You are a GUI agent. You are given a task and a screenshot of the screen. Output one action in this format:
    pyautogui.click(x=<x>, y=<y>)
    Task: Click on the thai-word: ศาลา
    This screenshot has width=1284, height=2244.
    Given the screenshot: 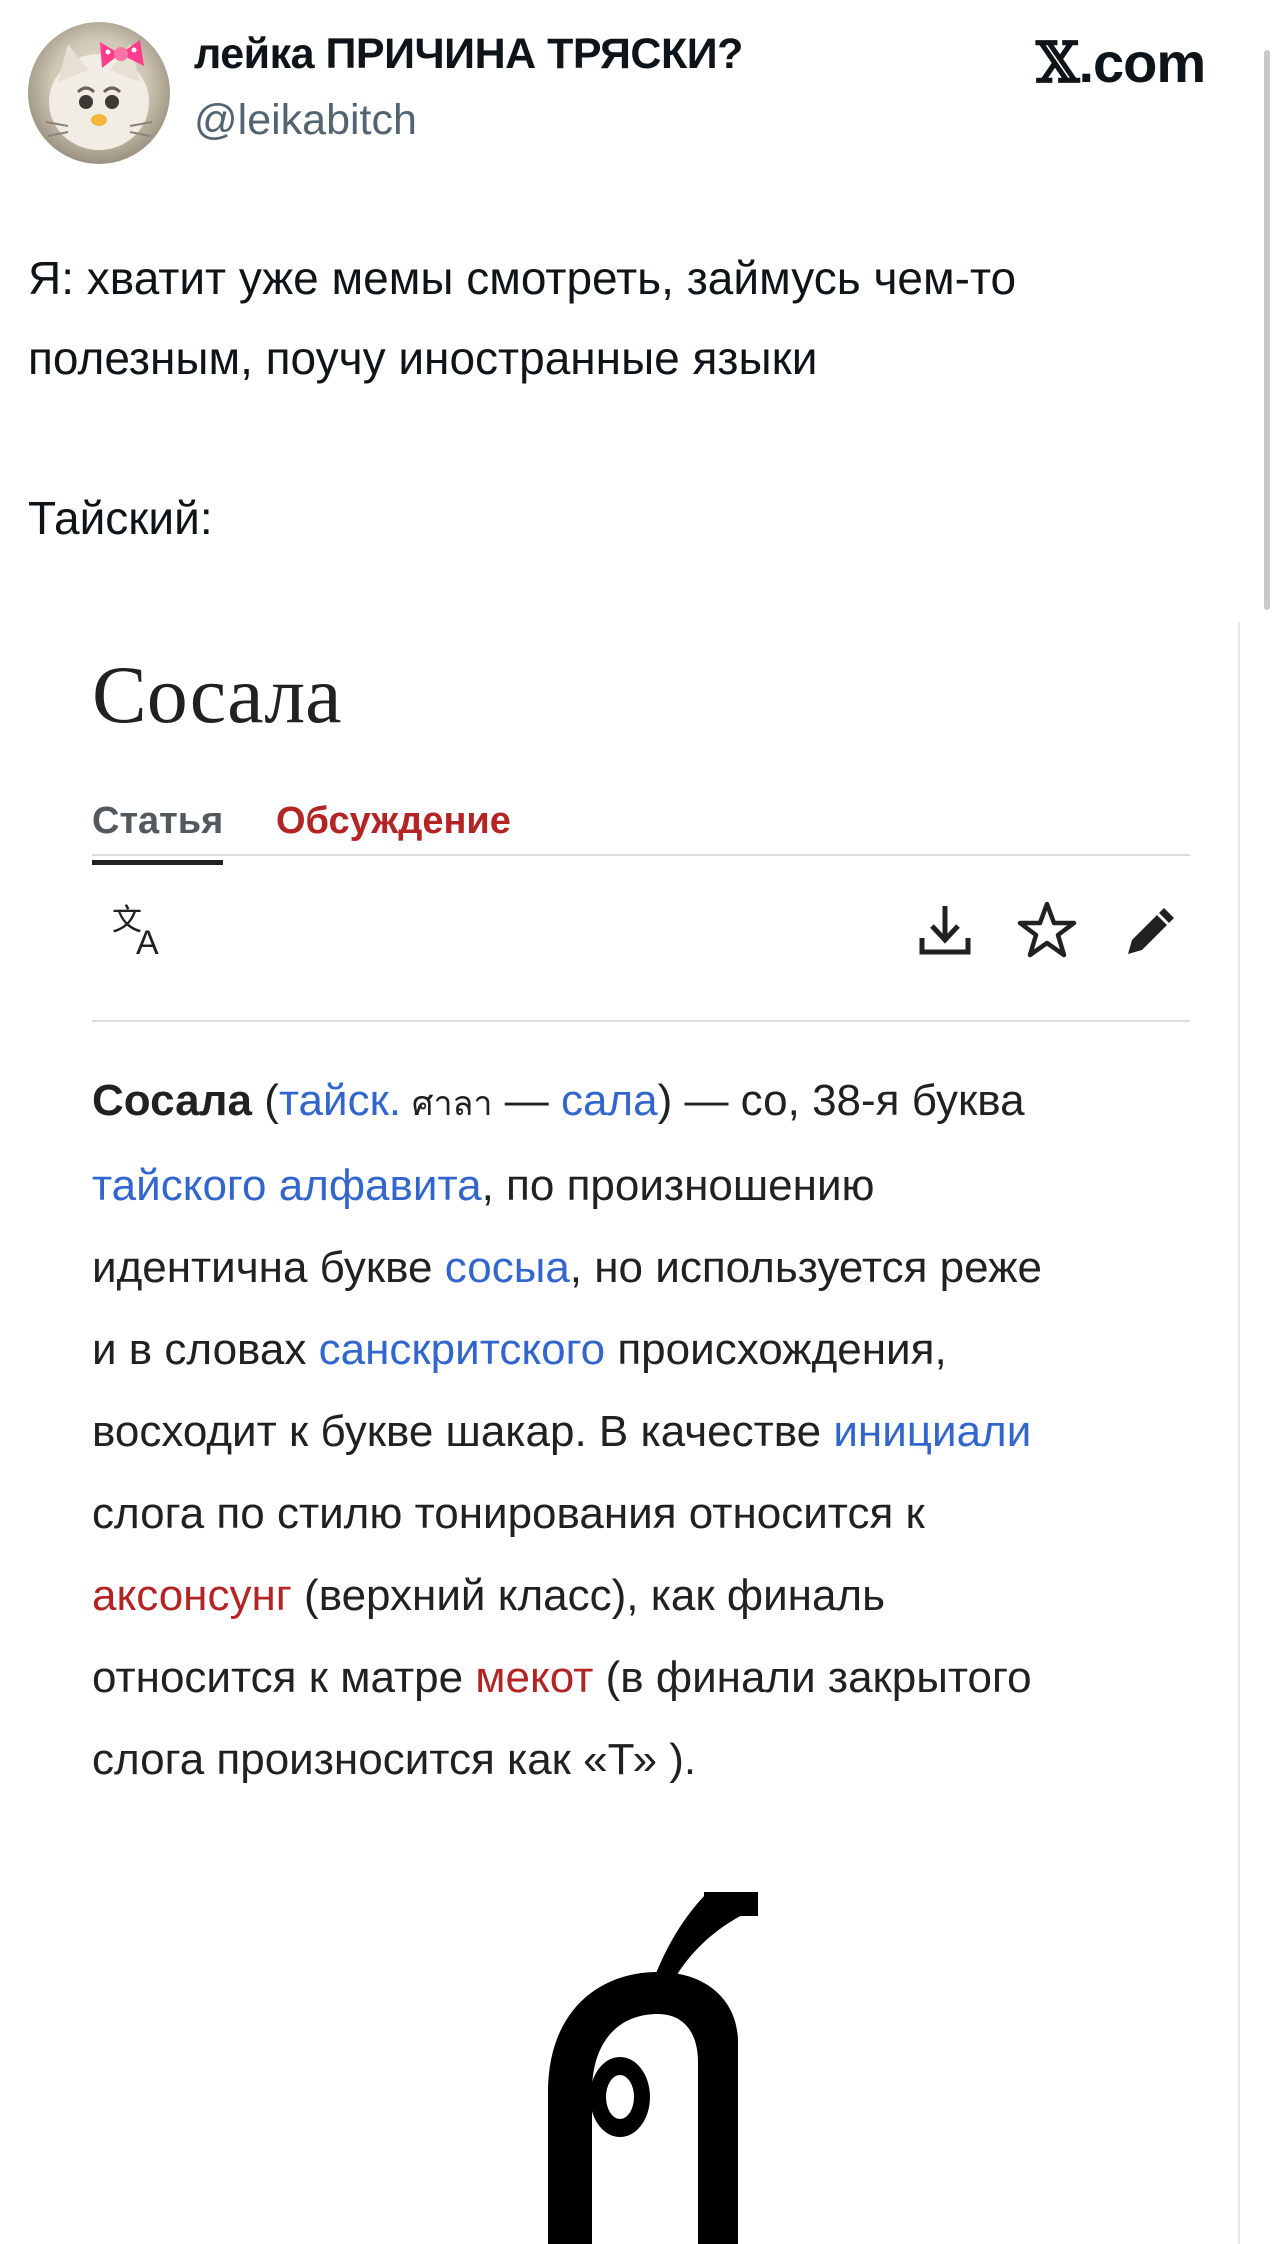 What is the action you would take?
    pyautogui.click(x=447, y=1104)
    